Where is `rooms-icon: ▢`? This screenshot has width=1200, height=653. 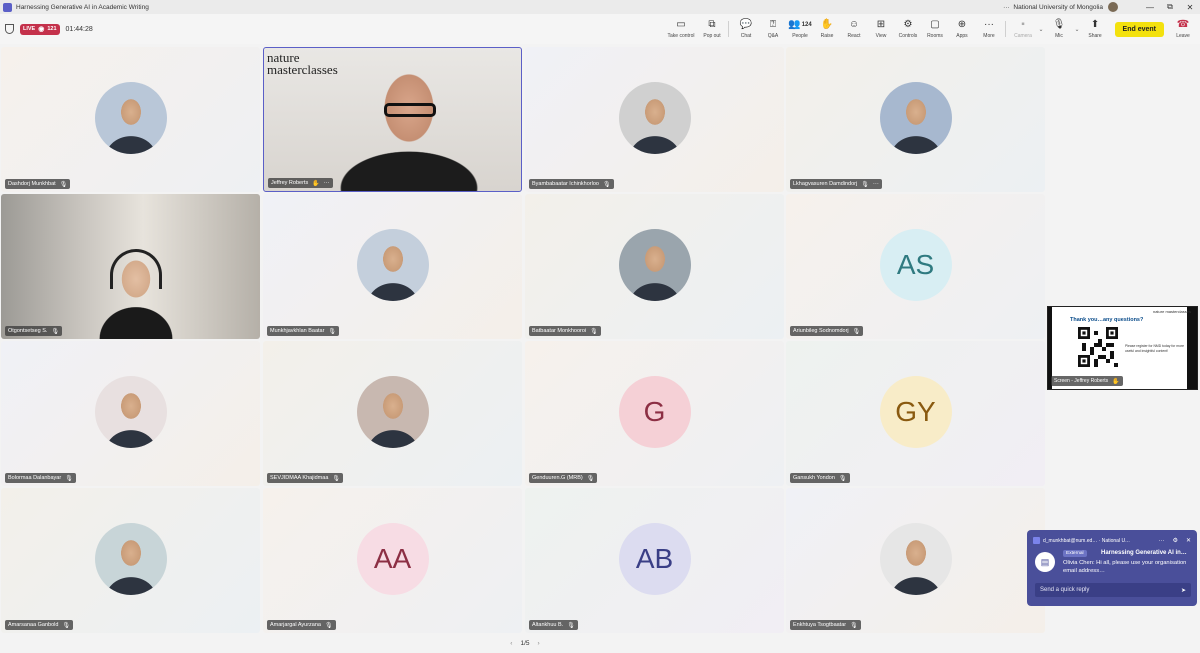
rooms-icon: ▢ is located at coordinates (934, 25).